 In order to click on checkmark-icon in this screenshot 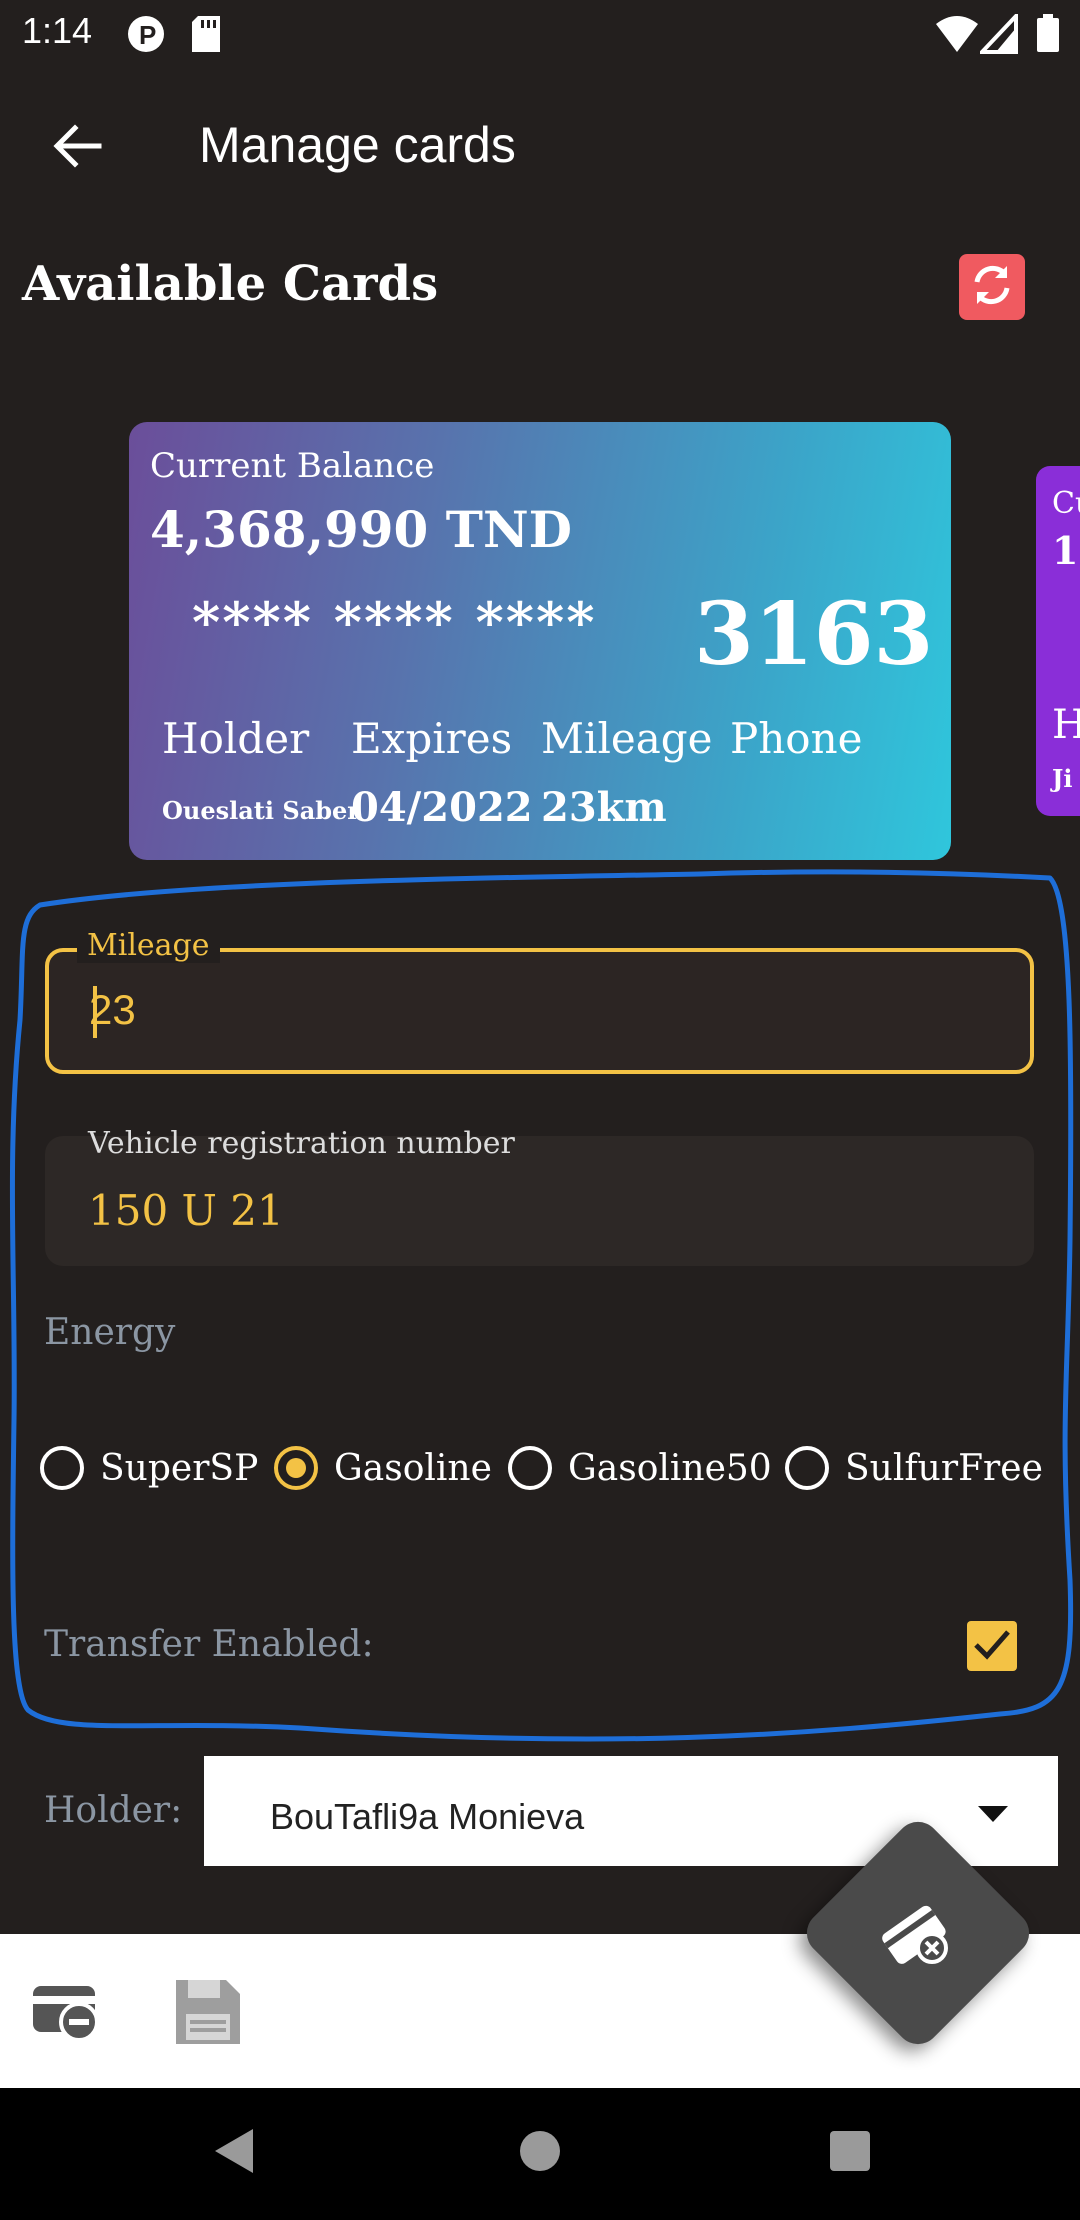, I will do `click(992, 1646)`.